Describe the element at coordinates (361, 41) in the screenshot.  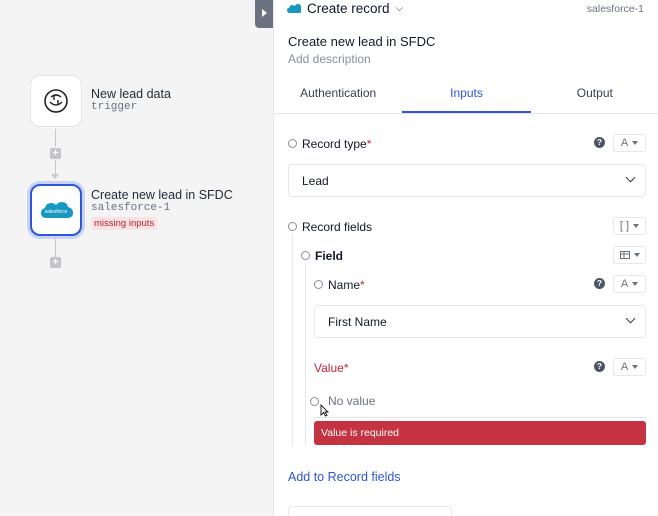
I see `action-title: Create new lead in SFDC` at that location.